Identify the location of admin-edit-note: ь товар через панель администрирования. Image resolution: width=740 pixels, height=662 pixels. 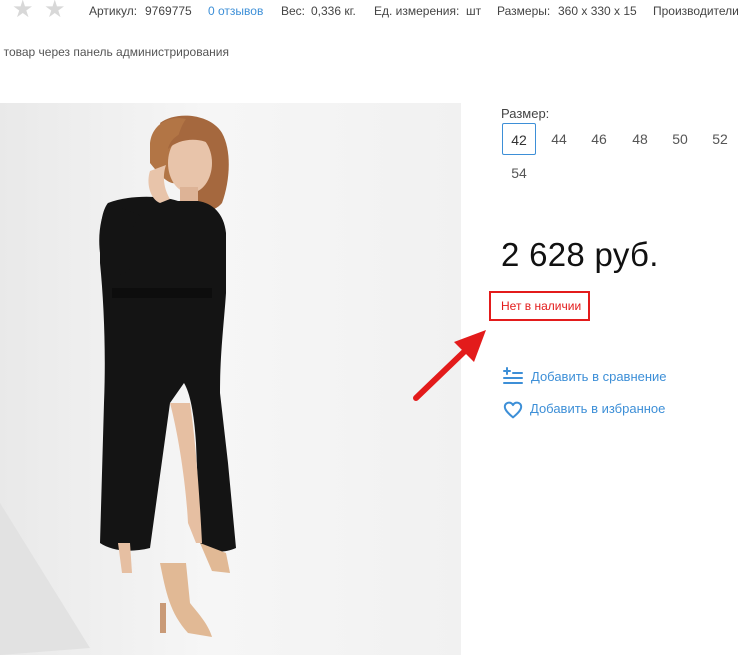
(114, 52).